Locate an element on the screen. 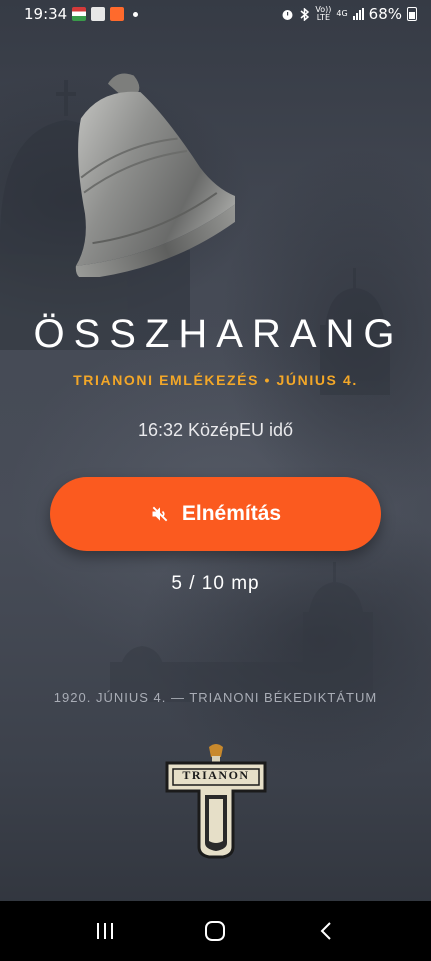 The image size is (431, 961). home-icon is located at coordinates (215, 931).